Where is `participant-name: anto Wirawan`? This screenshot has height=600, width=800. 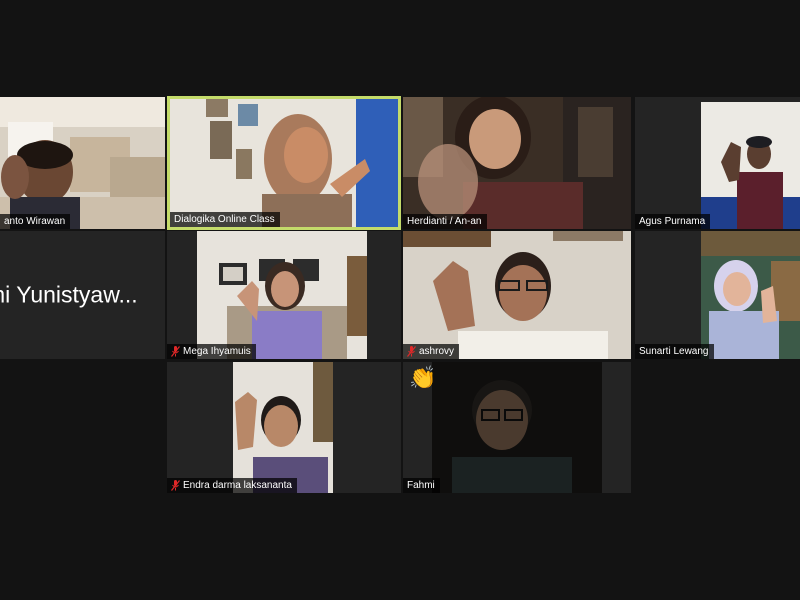 participant-name: anto Wirawan is located at coordinates (35, 221).